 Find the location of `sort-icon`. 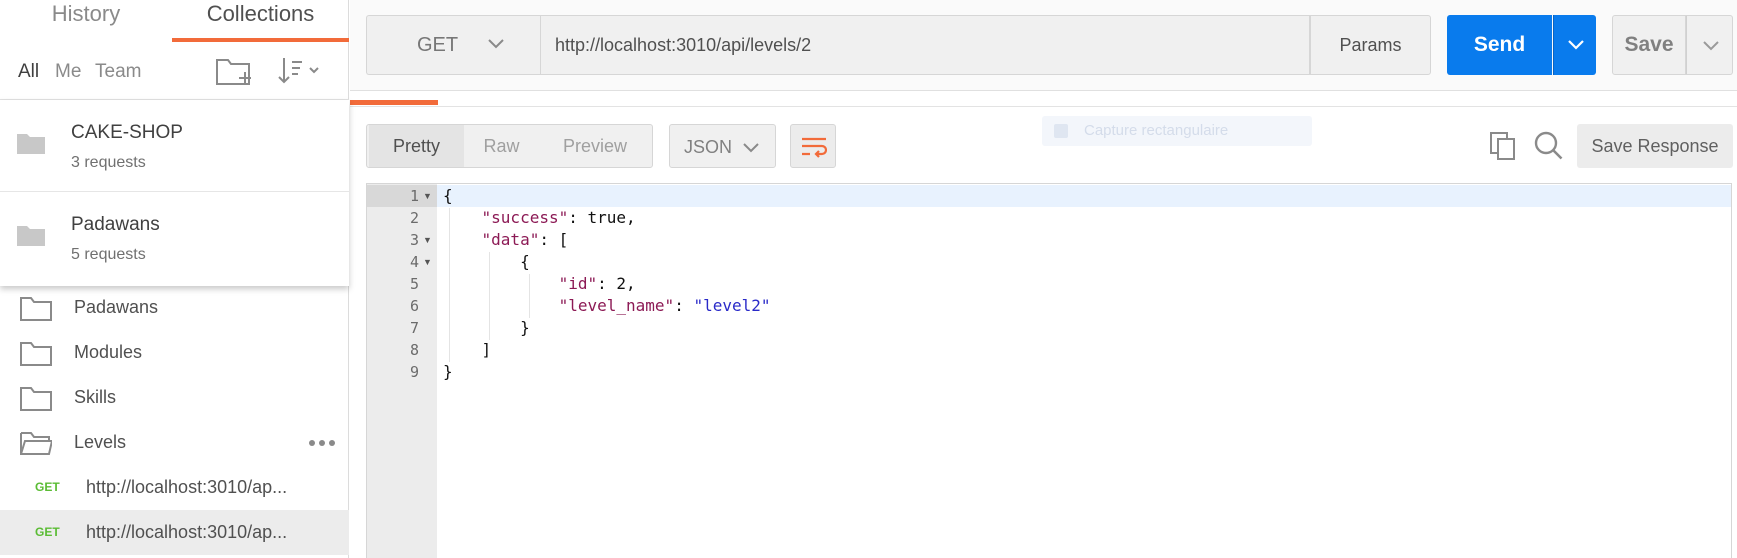

sort-icon is located at coordinates (300, 71).